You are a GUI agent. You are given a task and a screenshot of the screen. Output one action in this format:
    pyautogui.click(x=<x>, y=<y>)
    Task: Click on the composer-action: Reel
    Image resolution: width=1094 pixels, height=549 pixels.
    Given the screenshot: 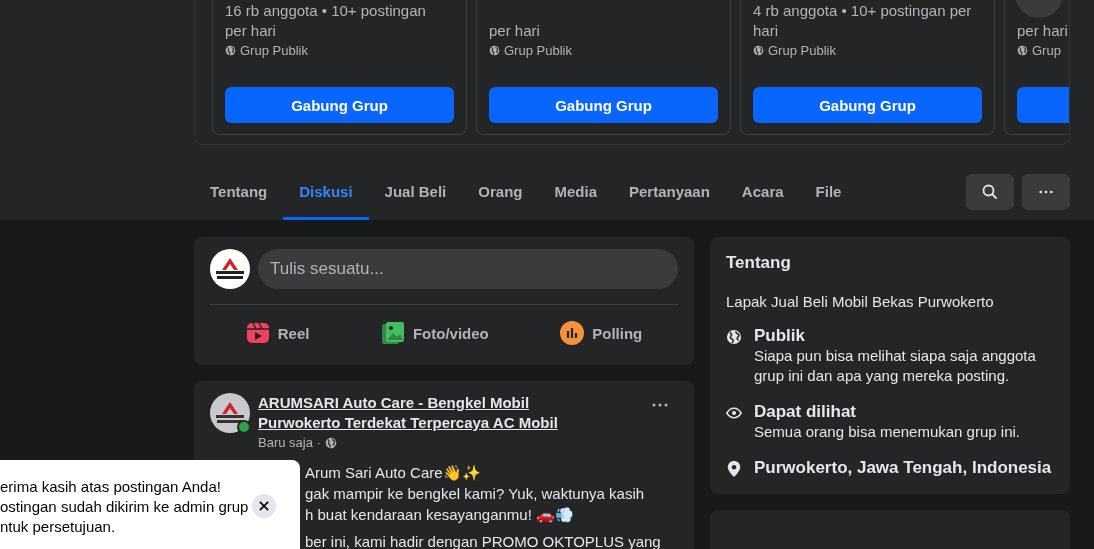 What is the action you would take?
    pyautogui.click(x=277, y=333)
    